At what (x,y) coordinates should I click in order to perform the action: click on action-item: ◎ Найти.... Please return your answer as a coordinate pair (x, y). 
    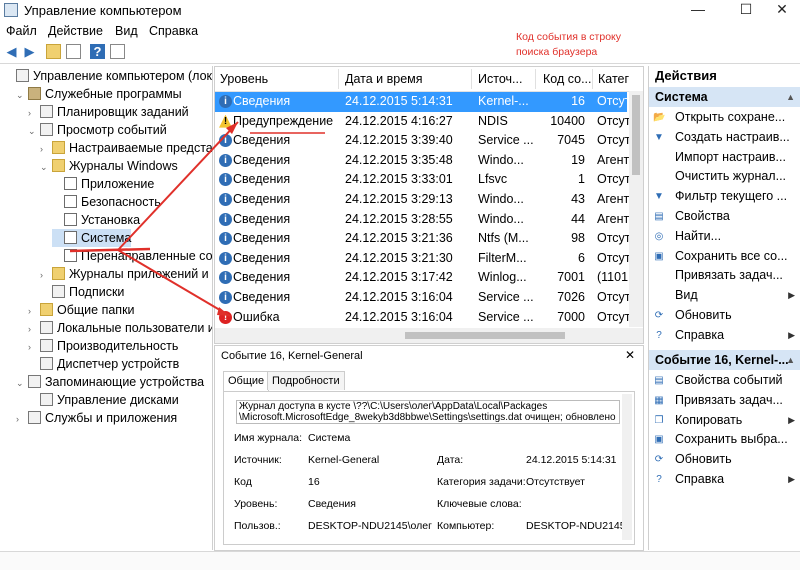
    Looking at the image, I should click on (724, 237).